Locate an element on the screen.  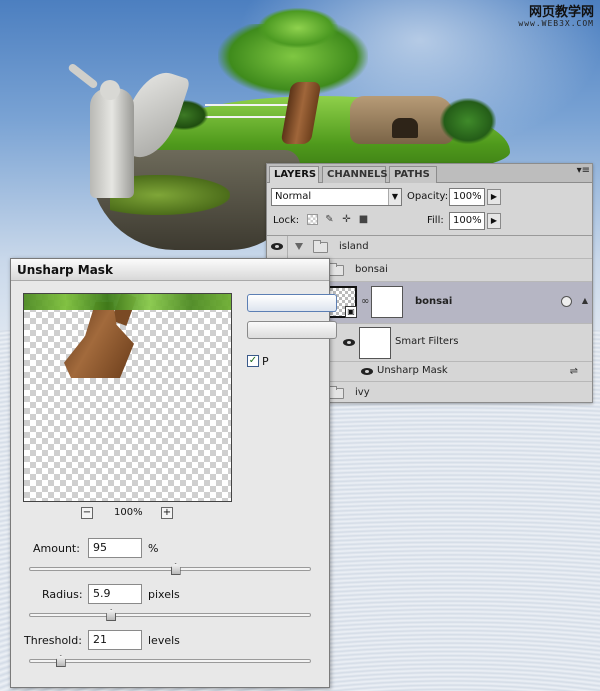
angel-statue is located at coordinates (112, 143).